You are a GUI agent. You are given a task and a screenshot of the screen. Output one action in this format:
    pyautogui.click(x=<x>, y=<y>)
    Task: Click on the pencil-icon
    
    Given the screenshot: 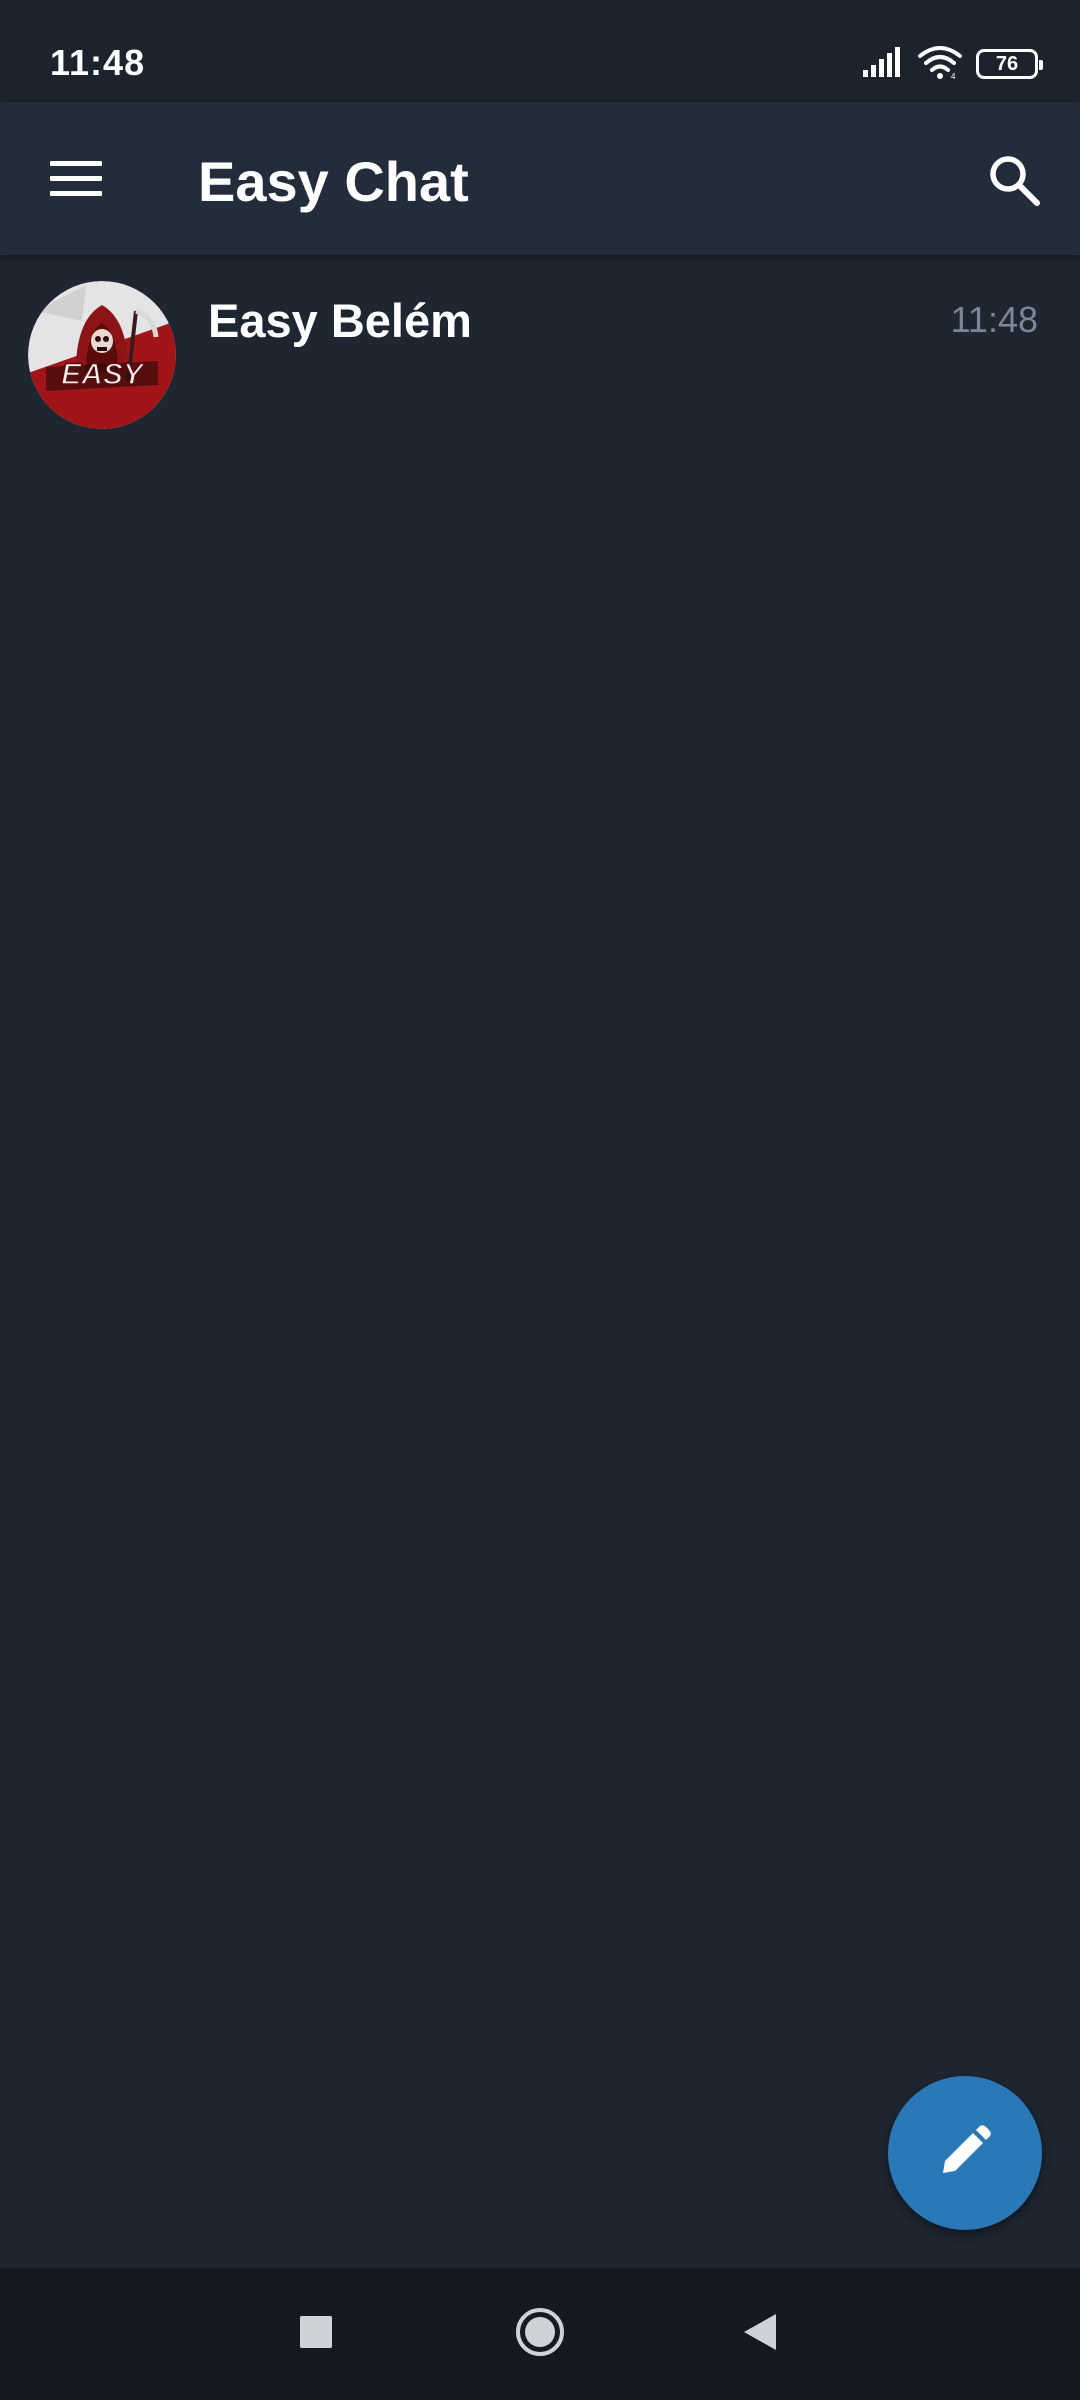 What is the action you would take?
    pyautogui.click(x=965, y=2153)
    